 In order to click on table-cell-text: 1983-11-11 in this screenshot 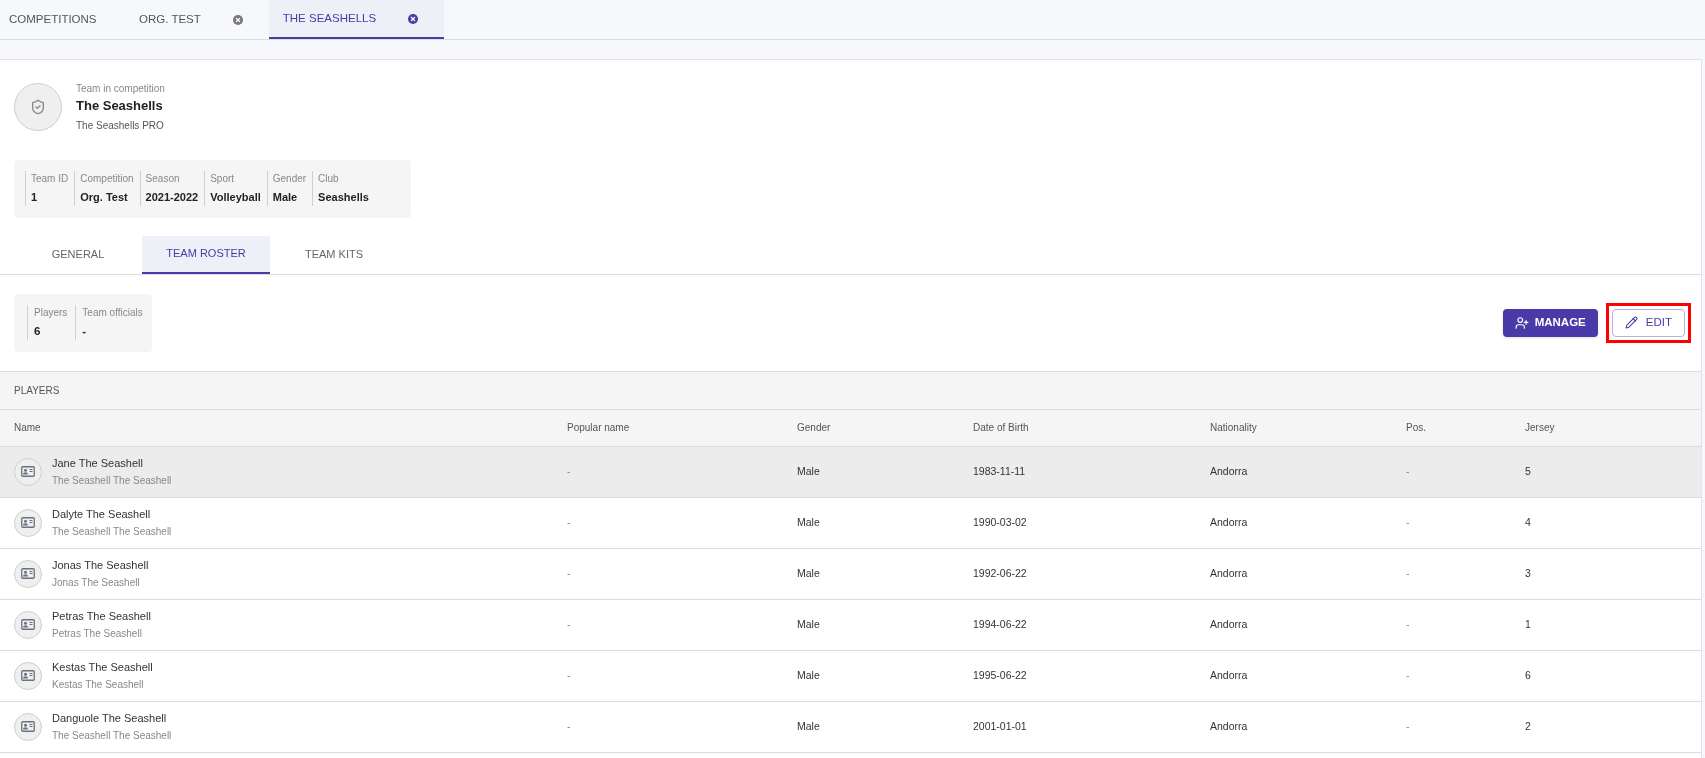, I will do `click(1000, 471)`.